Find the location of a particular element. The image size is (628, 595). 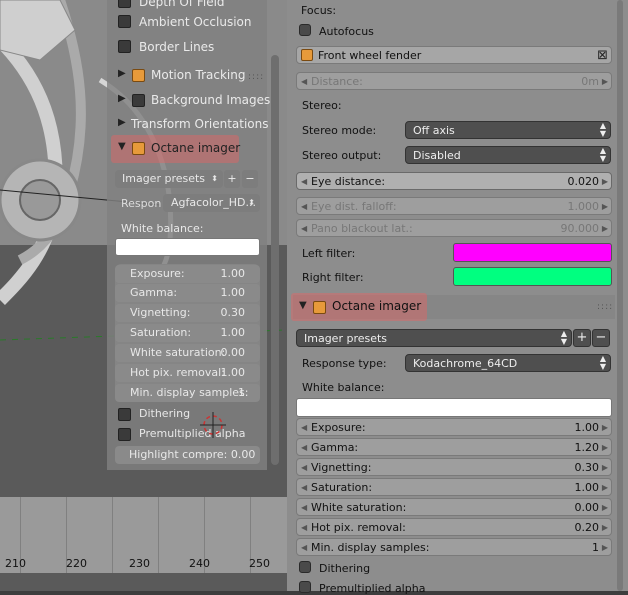

depth-of-field-checkbox is located at coordinates (124, 4).